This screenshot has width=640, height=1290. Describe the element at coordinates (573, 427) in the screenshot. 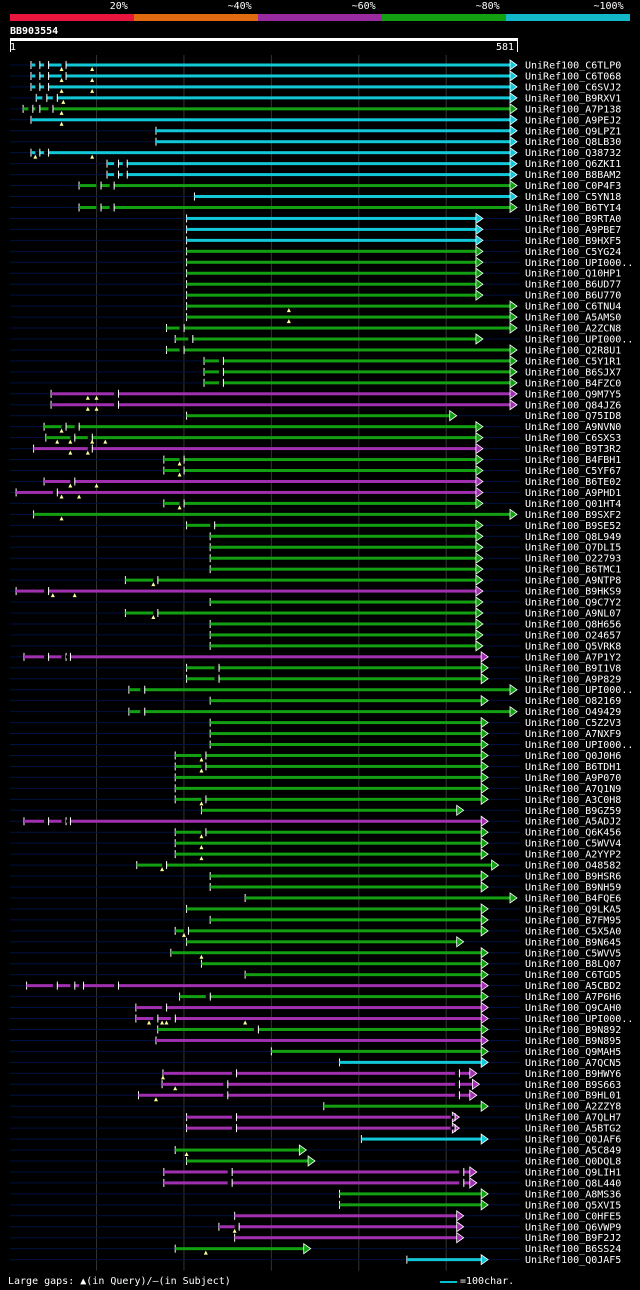

I see `hit-label: UniRef100_A9NVN0` at that location.